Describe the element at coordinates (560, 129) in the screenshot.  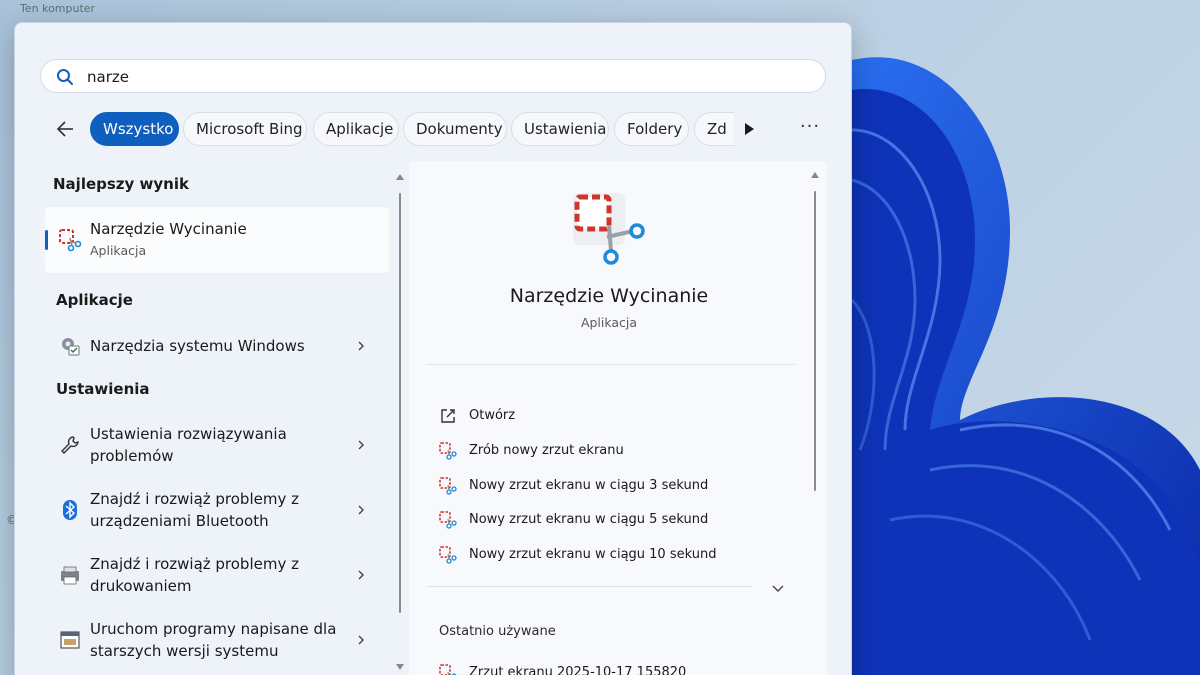
I see `chip-settings: Ustawienia` at that location.